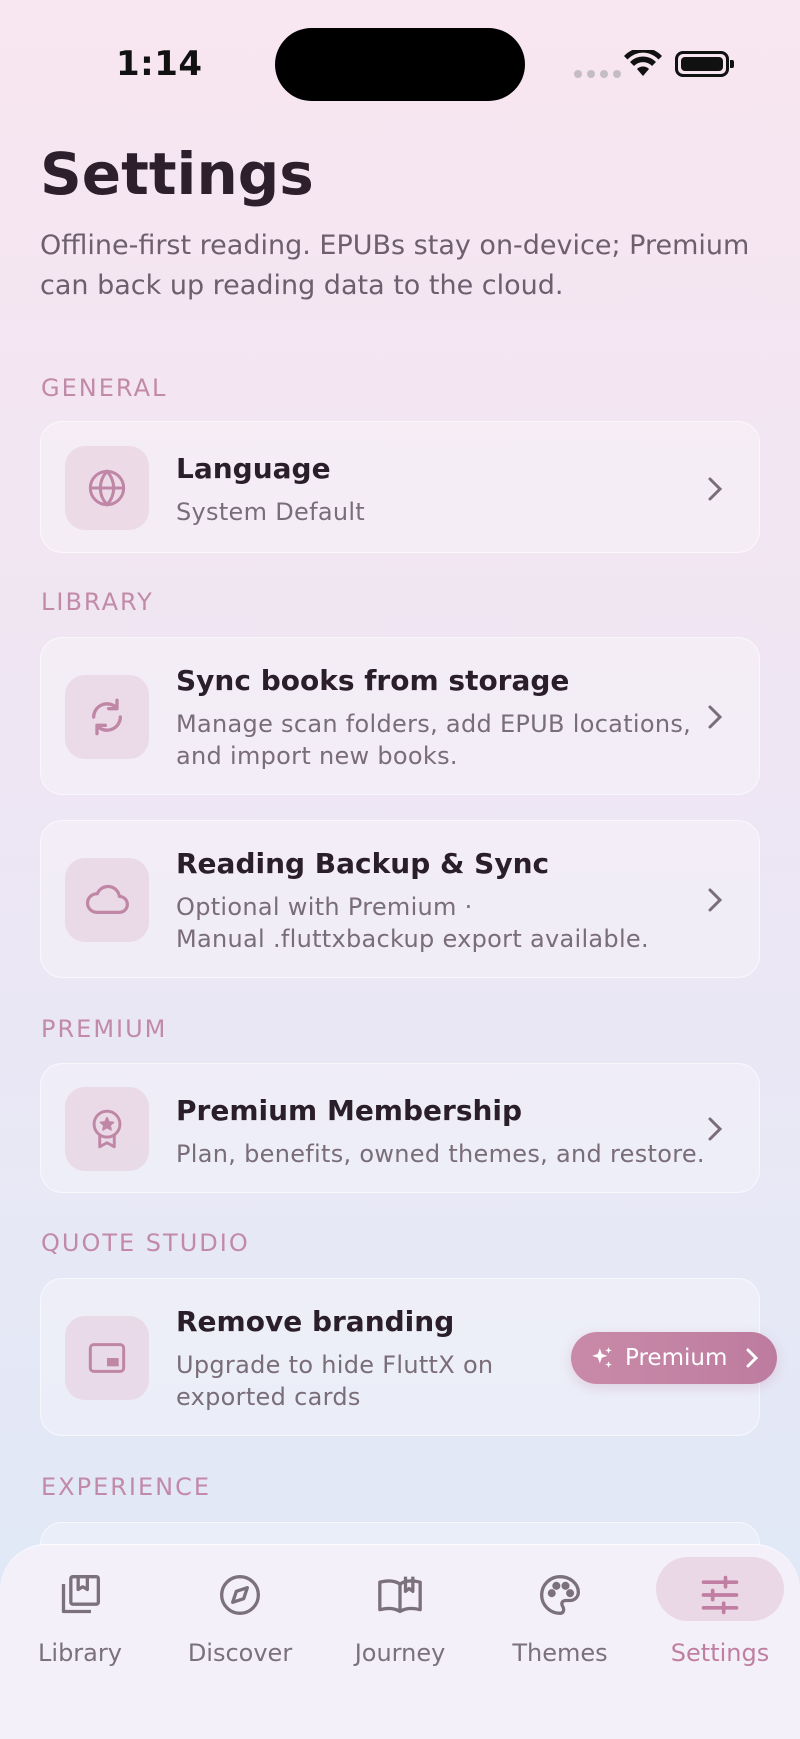 The width and height of the screenshot is (800, 1739). Describe the element at coordinates (602, 1357) in the screenshot. I see `sparkles-icon` at that location.